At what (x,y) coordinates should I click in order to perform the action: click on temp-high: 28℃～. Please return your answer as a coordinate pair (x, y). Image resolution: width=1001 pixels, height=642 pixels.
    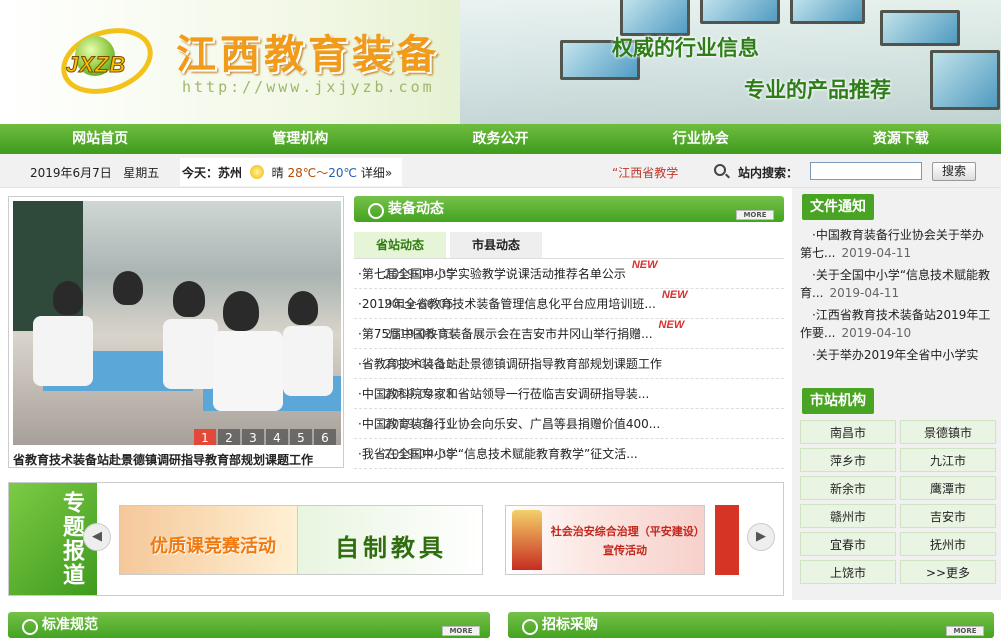
    Looking at the image, I should click on (308, 173).